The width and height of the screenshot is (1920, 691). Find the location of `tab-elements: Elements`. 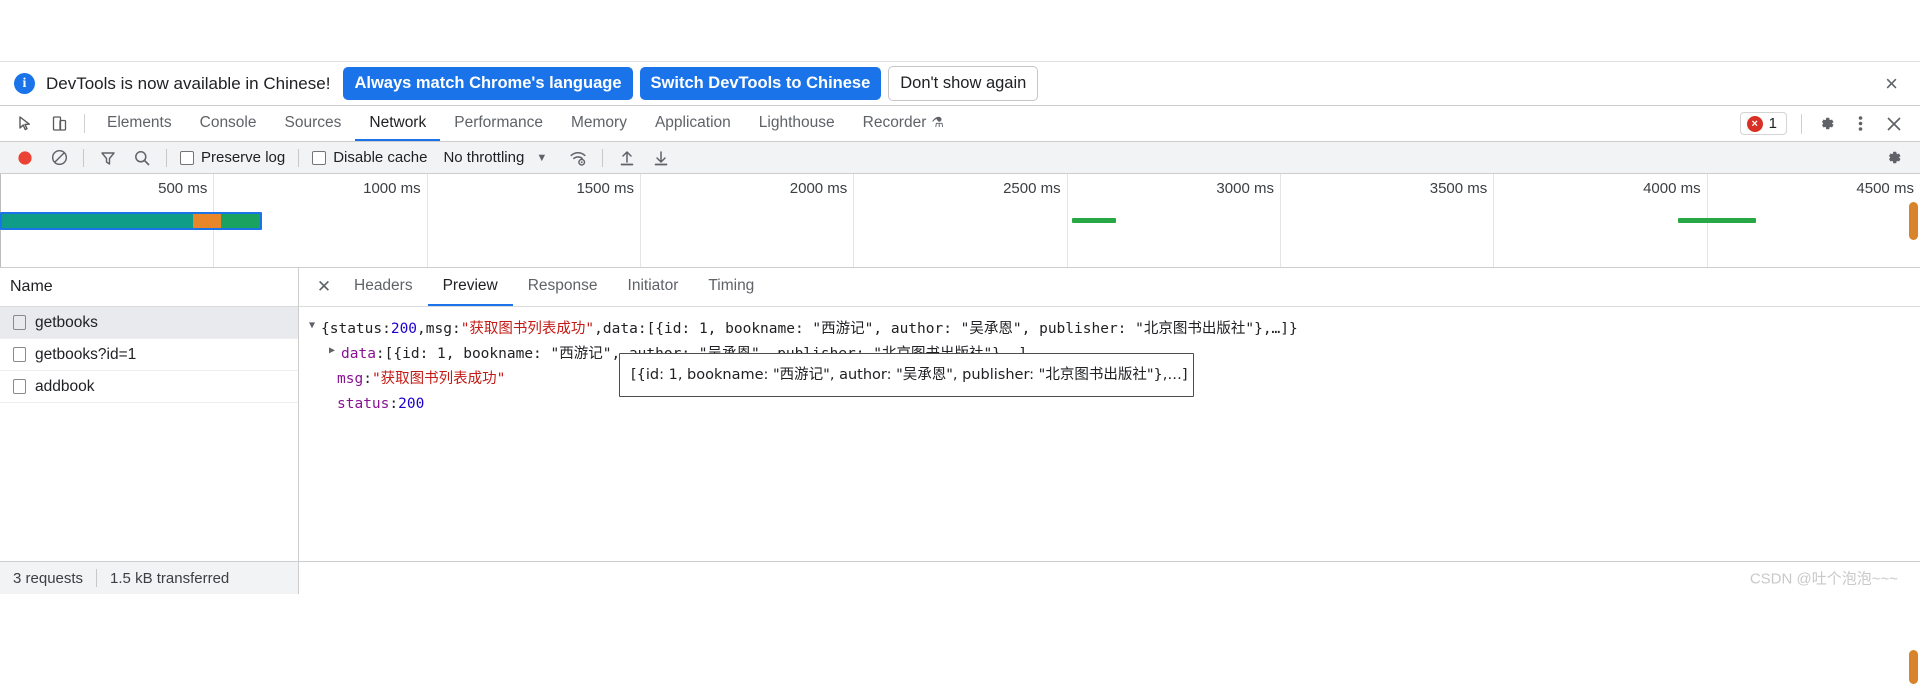

tab-elements: Elements is located at coordinates (139, 123).